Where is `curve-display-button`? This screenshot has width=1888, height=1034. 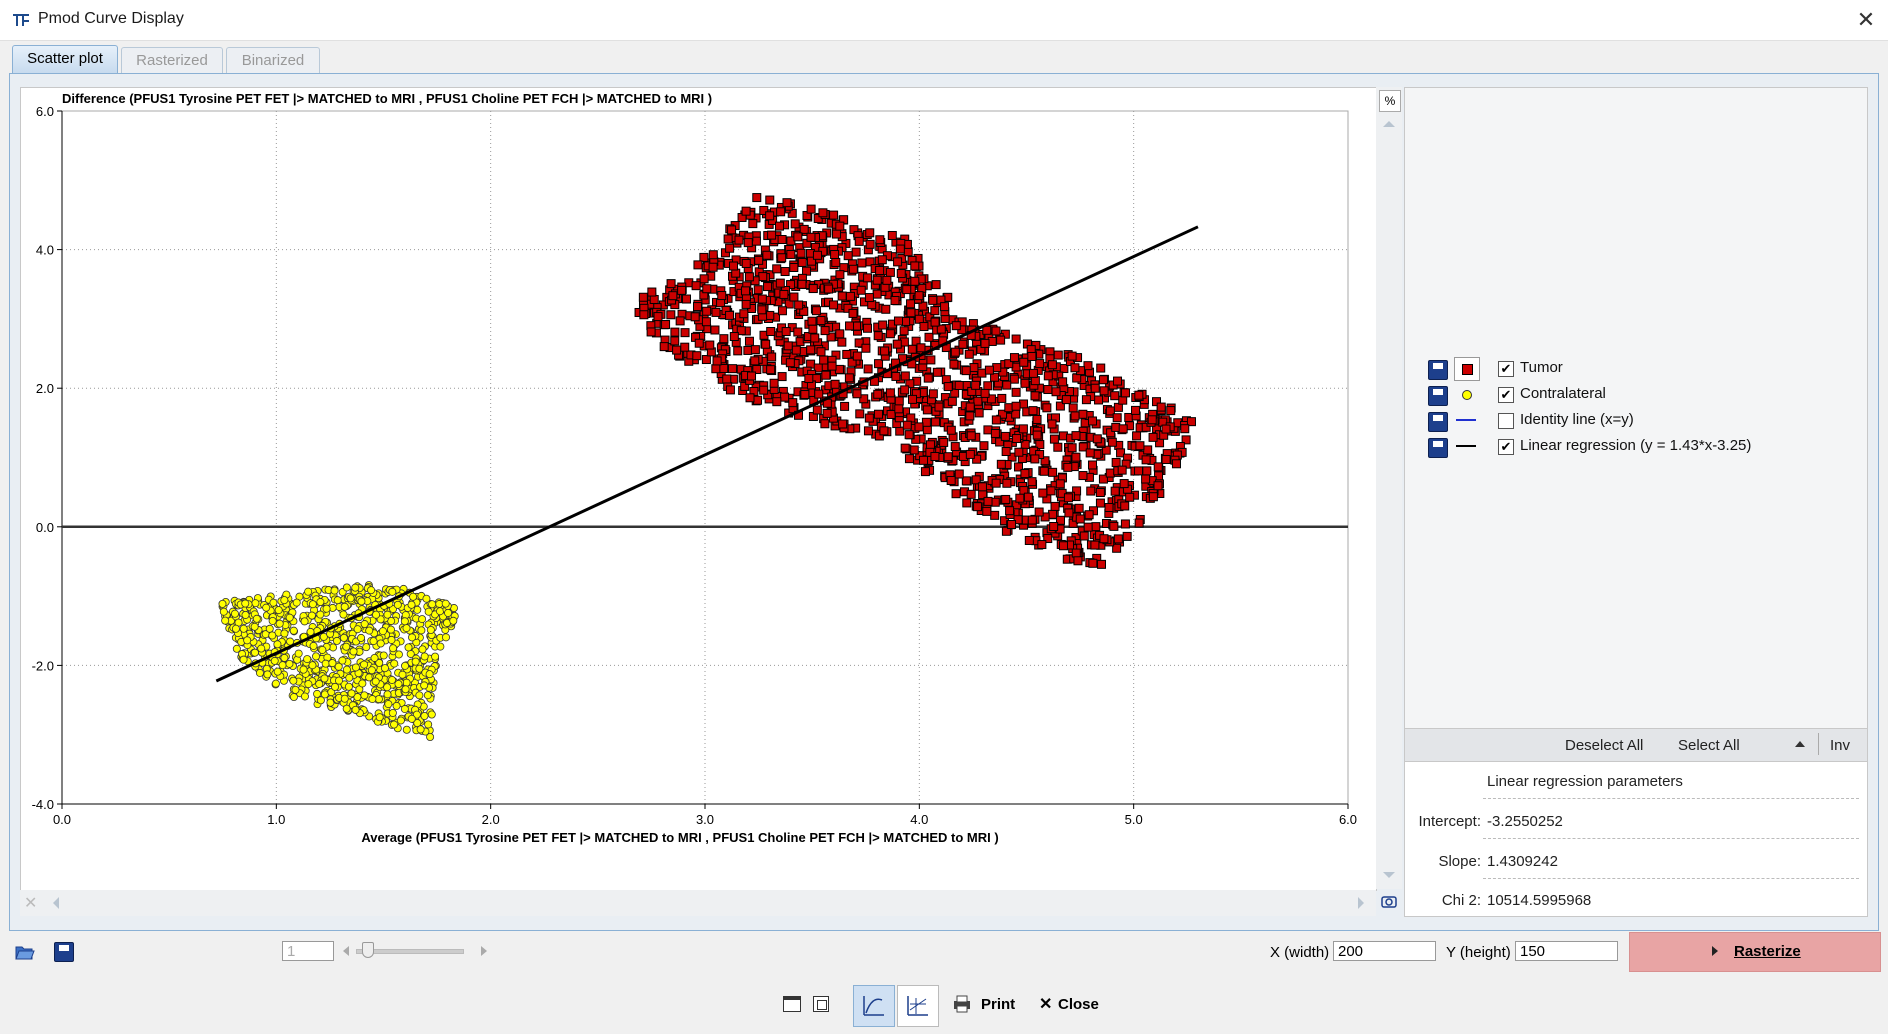
curve-display-button is located at coordinates (874, 1006).